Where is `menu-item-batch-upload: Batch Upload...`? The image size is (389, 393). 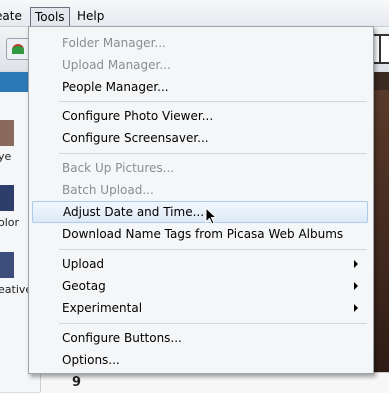
menu-item-batch-upload: Batch Upload... is located at coordinates (200, 190).